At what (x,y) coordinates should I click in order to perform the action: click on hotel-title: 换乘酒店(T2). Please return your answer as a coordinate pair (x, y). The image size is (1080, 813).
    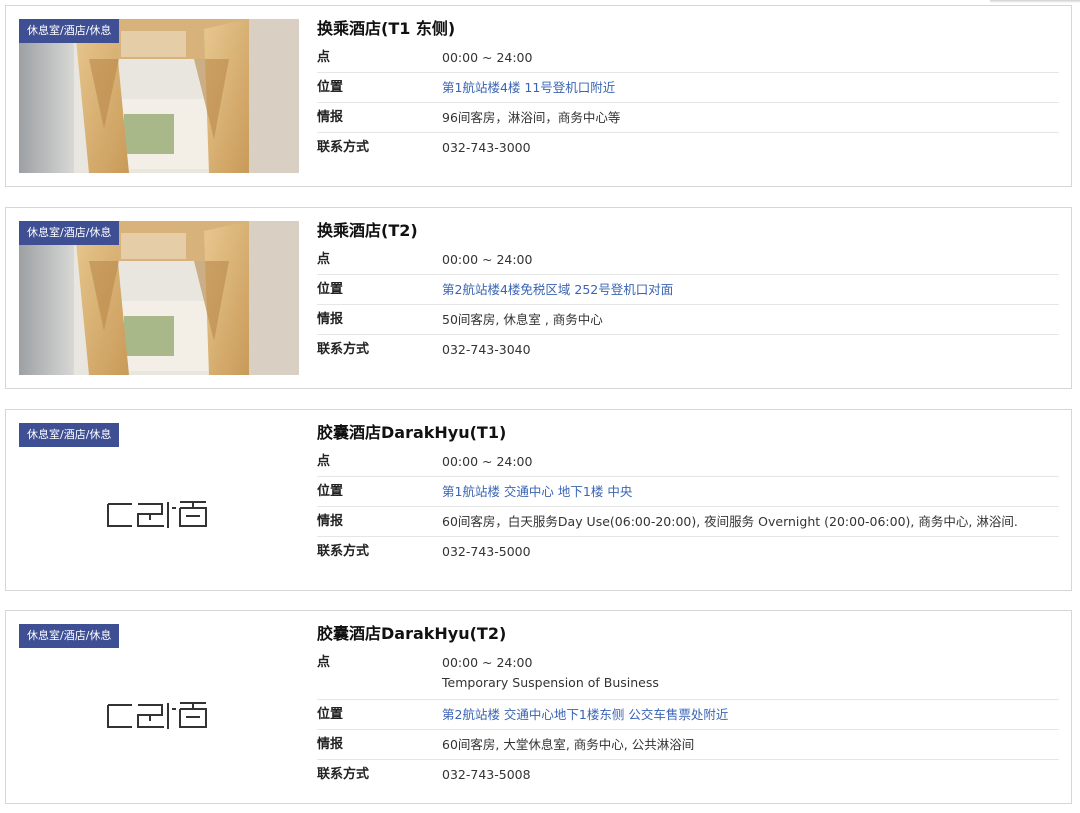
    Looking at the image, I should click on (367, 230).